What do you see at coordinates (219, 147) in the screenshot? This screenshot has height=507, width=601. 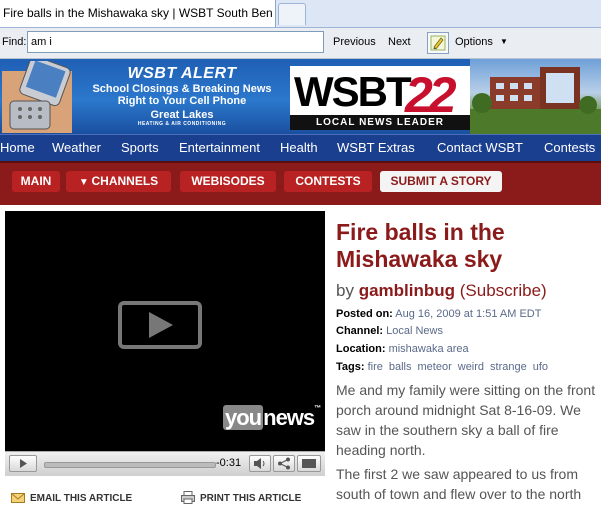 I see `nav-item-entertainment: Entertainment` at bounding box center [219, 147].